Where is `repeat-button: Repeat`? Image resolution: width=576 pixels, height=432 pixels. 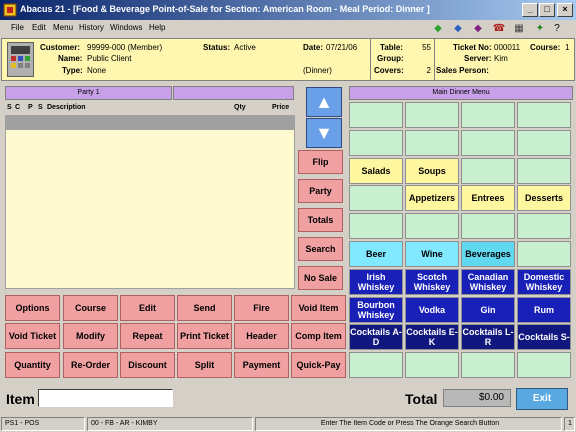 repeat-button: Repeat is located at coordinates (147, 336).